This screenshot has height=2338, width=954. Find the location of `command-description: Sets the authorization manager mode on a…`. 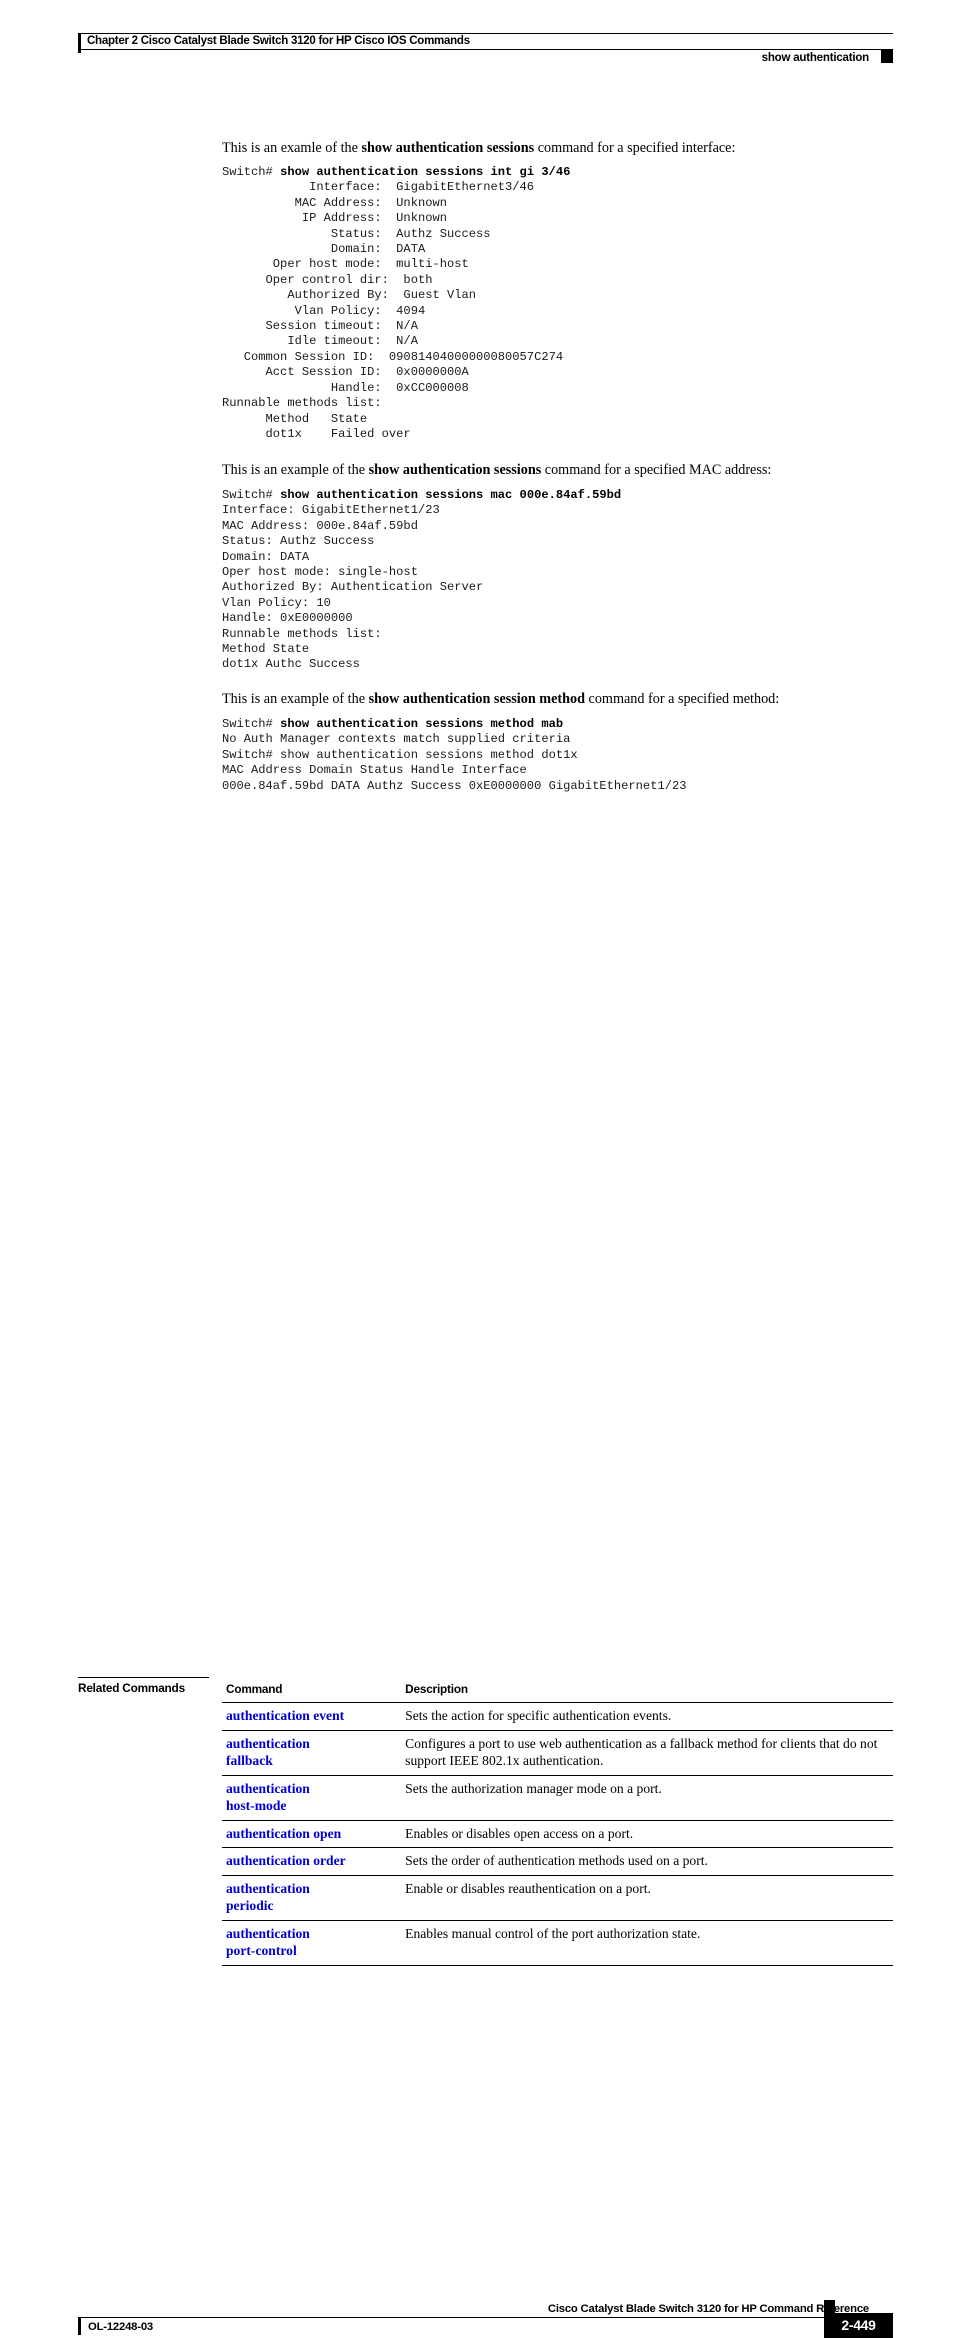

command-description: Sets the authorization manager mode on a… is located at coordinates (533, 1788).